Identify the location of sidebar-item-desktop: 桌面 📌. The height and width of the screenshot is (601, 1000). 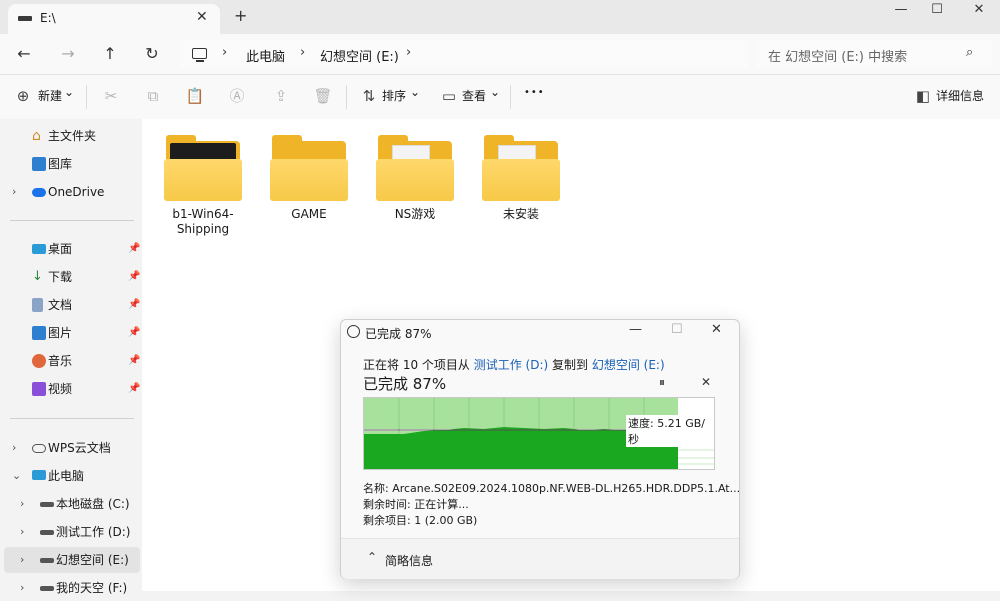
(72, 249).